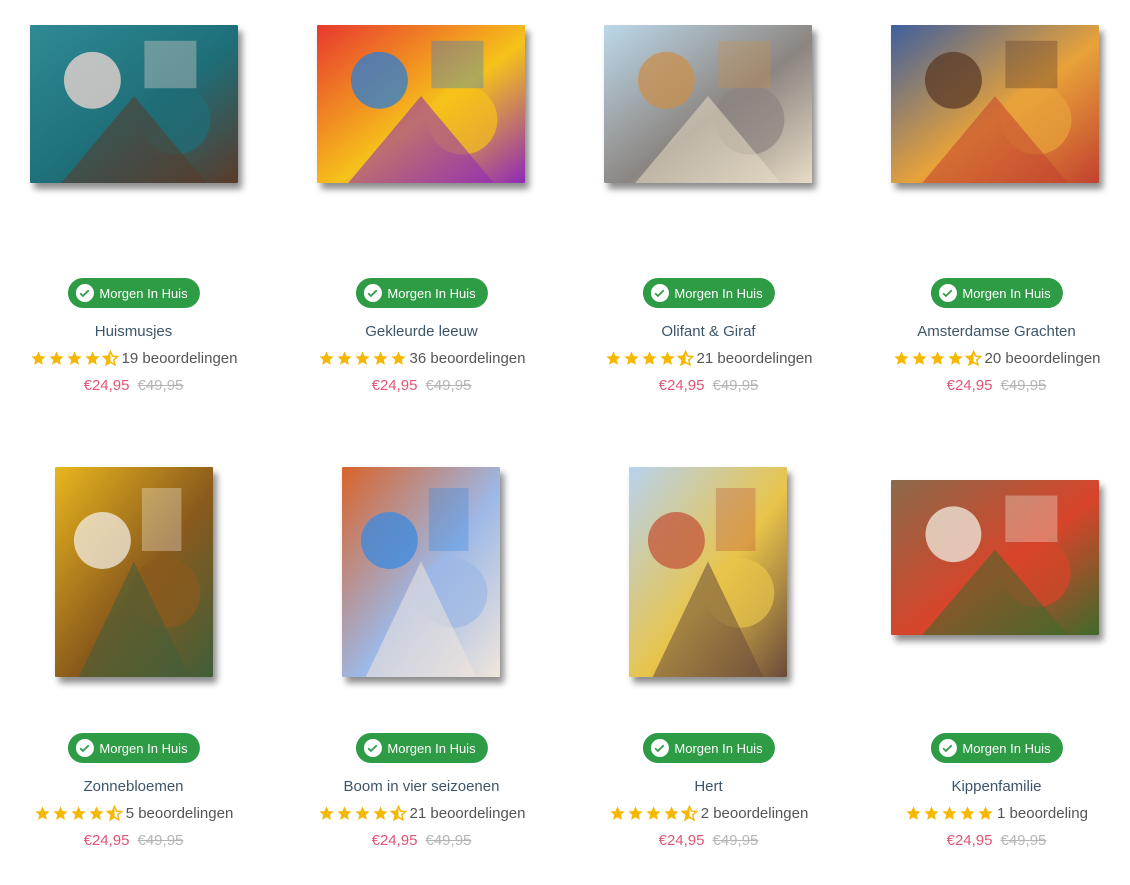 Image resolution: width=1130 pixels, height=885 pixels. I want to click on geometric-deer-painting, so click(708, 572).